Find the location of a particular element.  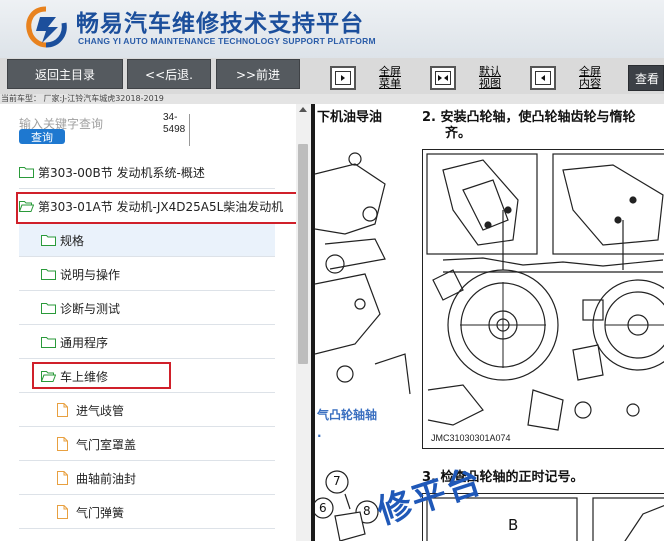

step2-text-cont: 齐。 is located at coordinates (458, 133).